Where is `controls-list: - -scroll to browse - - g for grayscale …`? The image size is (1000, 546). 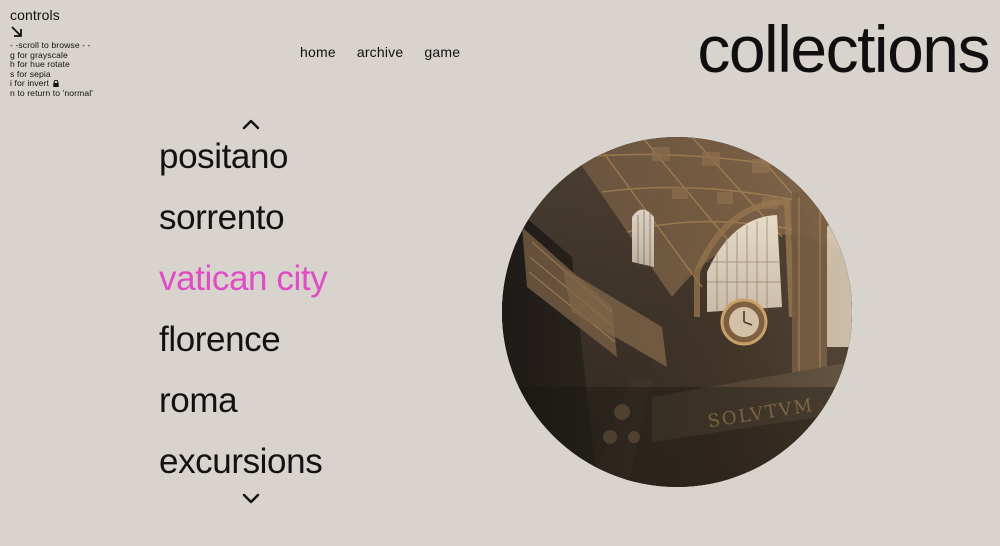 controls-list: - -scroll to browse - - g for grayscale … is located at coordinates (70, 69).